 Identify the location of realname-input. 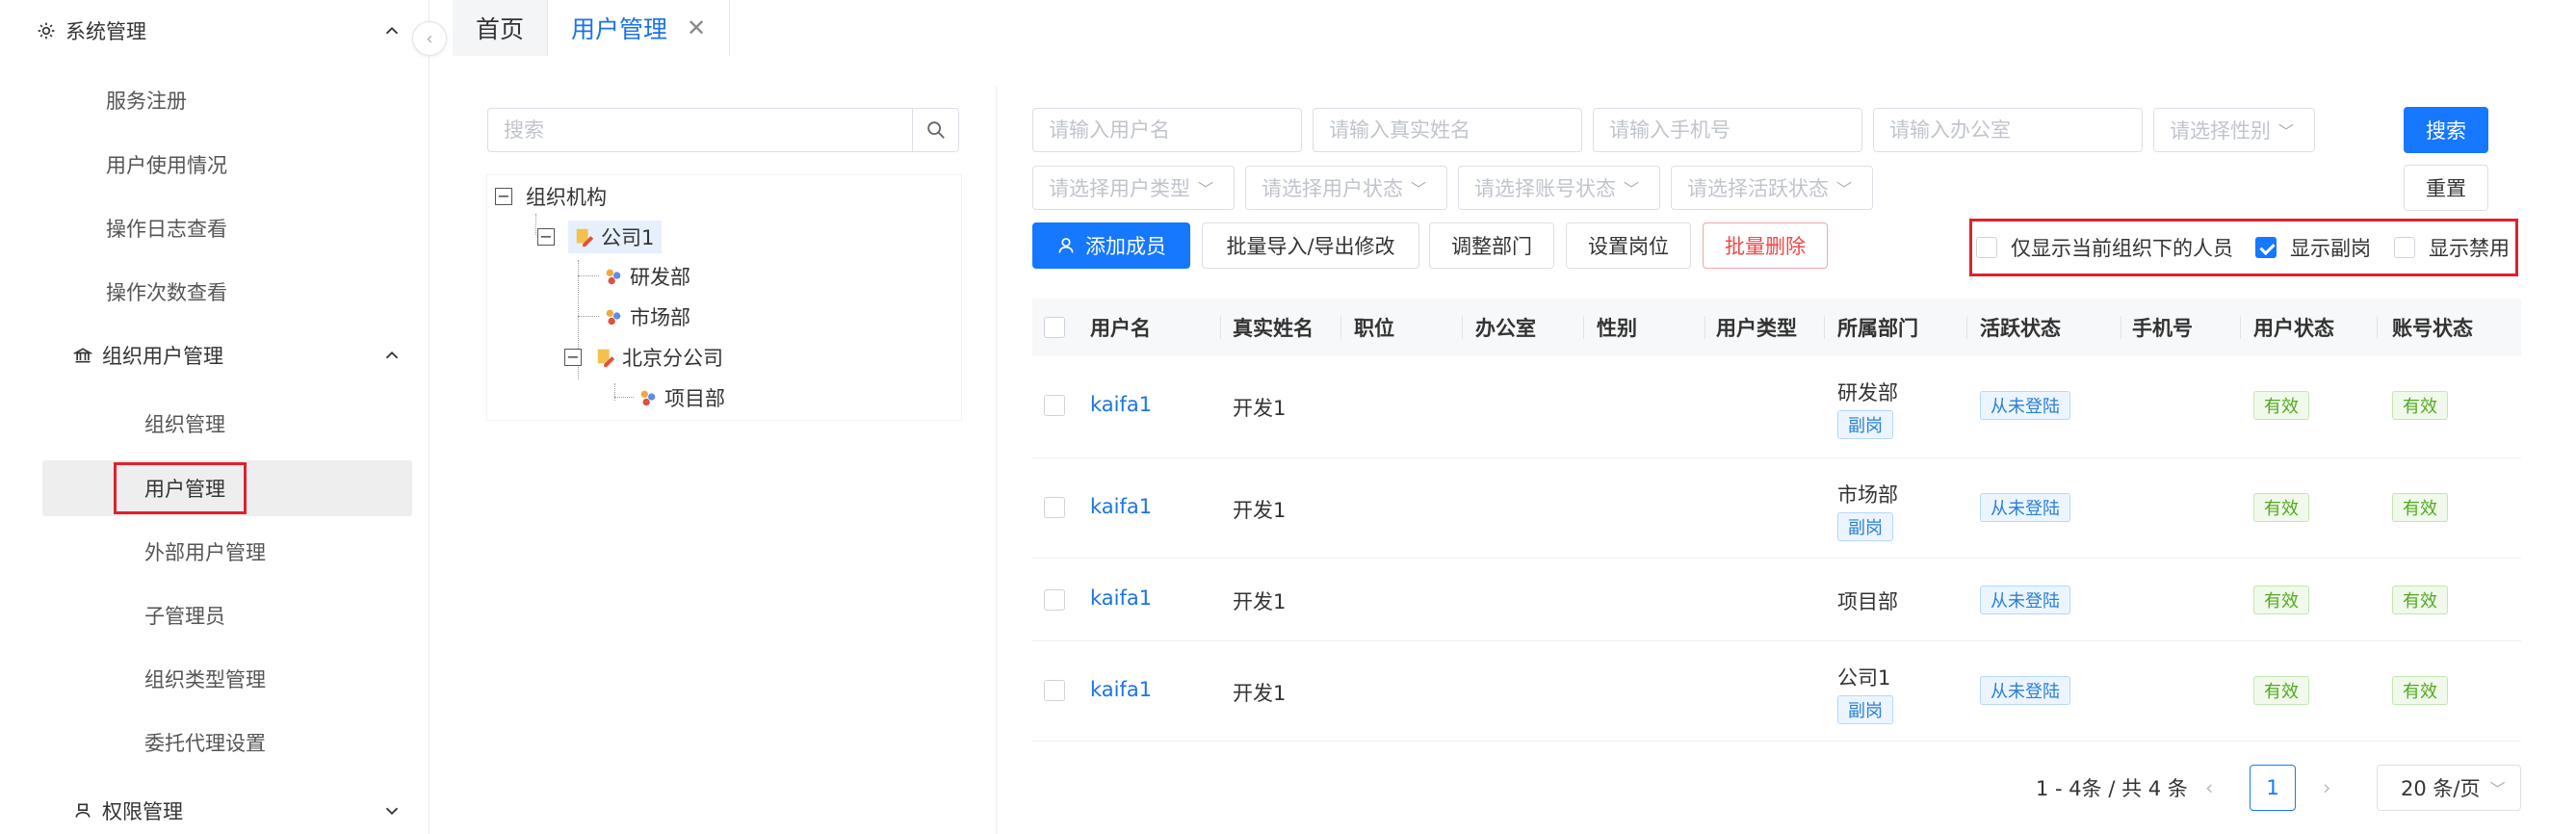
(1455, 130).